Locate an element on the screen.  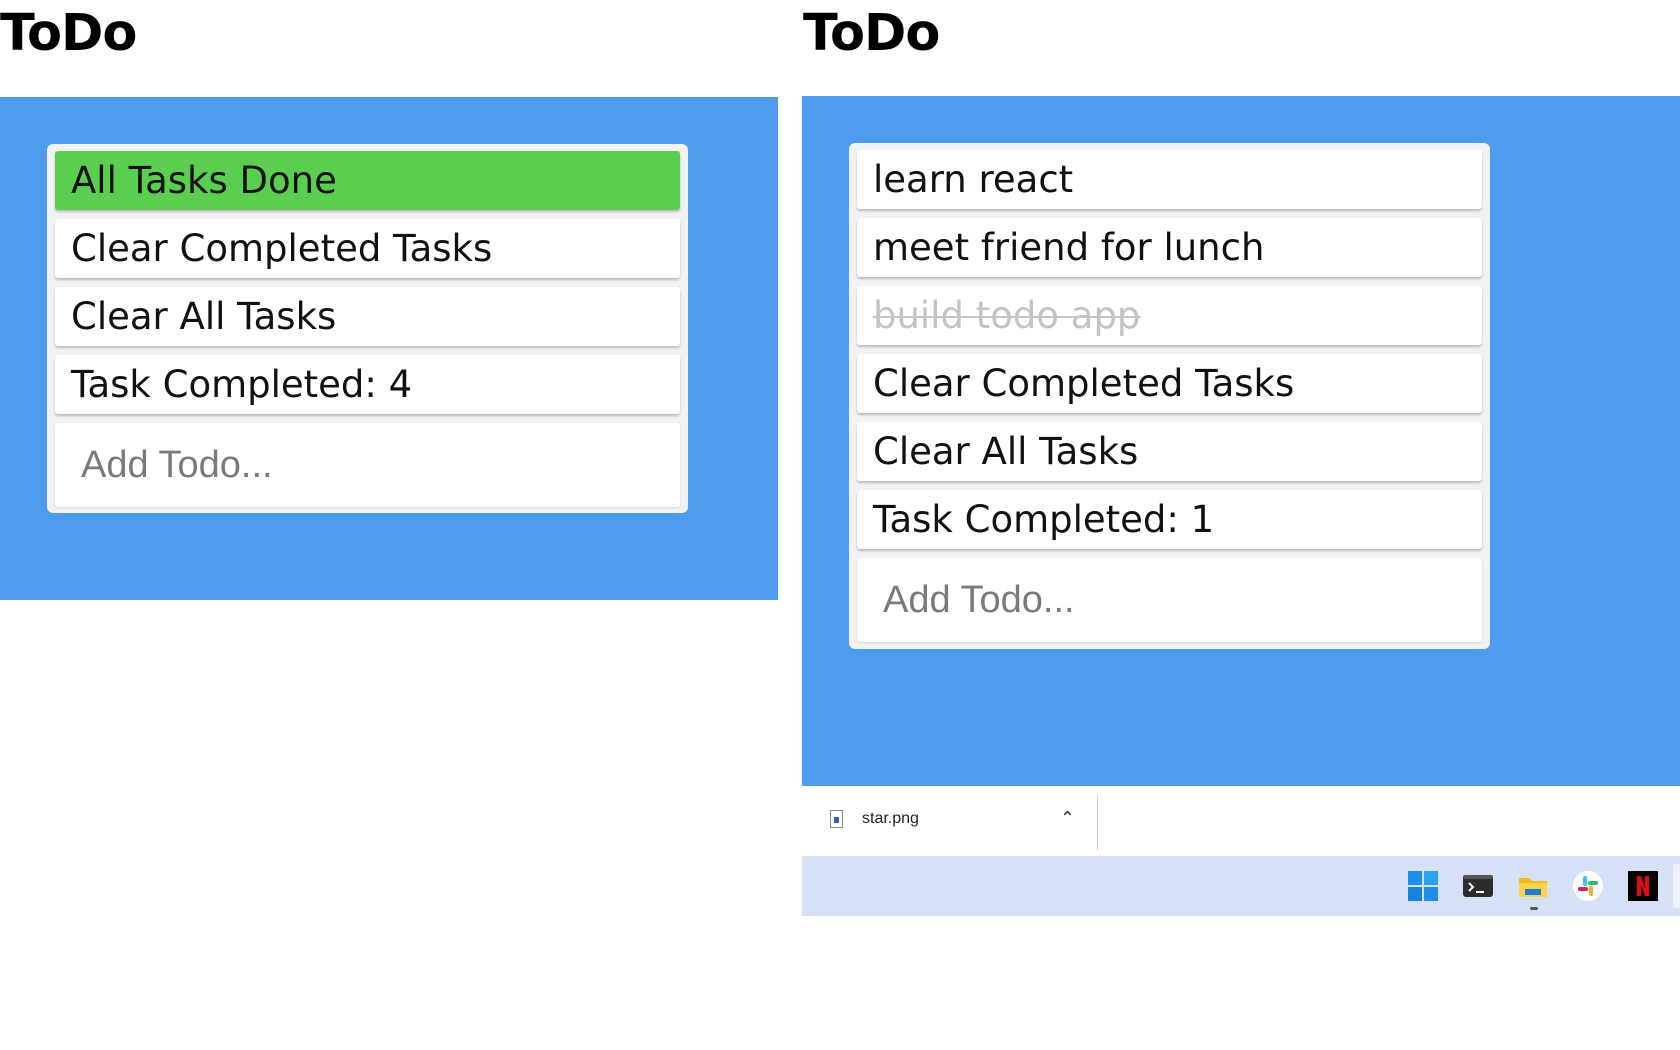
download-file-name: star.png is located at coordinates (890, 818).